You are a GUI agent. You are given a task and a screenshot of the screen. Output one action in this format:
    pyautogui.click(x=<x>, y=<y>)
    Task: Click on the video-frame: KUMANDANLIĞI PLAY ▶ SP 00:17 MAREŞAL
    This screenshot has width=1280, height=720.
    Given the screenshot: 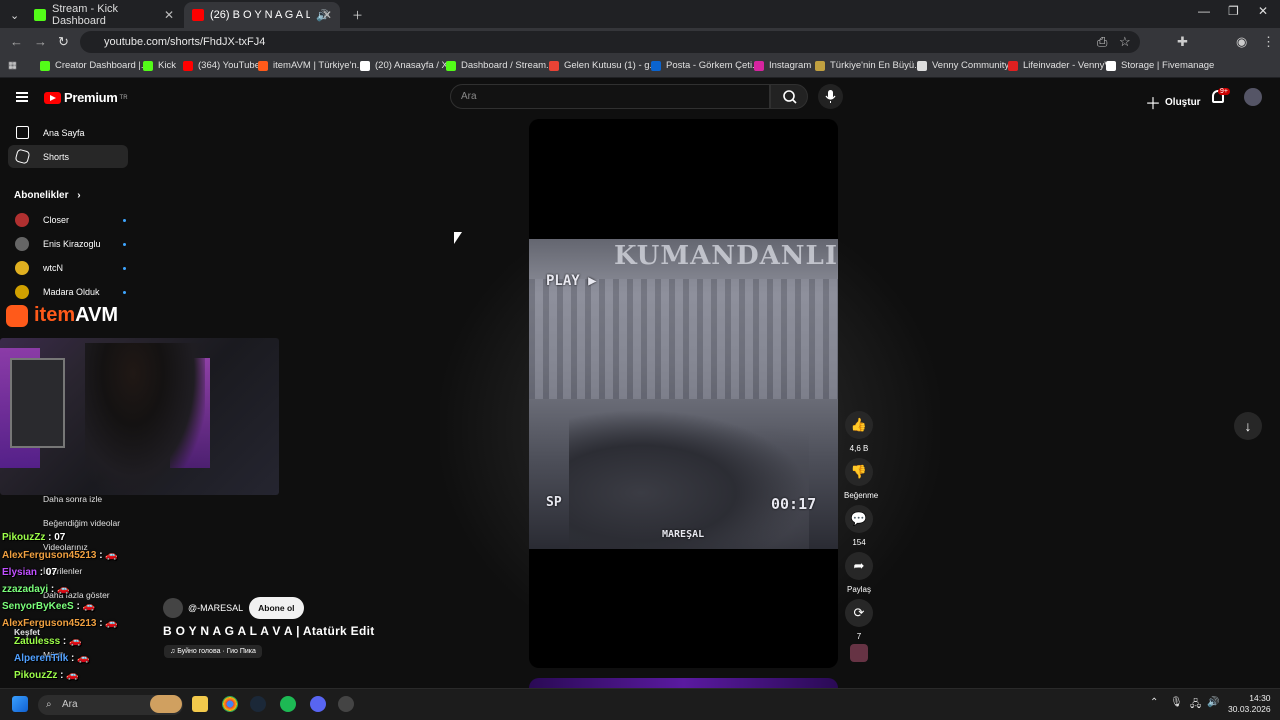 What is the action you would take?
    pyautogui.click(x=683, y=394)
    